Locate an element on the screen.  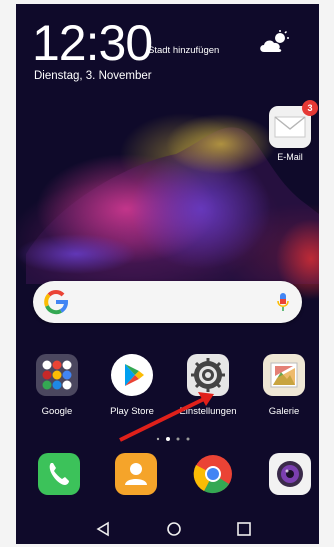
chrome-app is located at coordinates (213, 478).